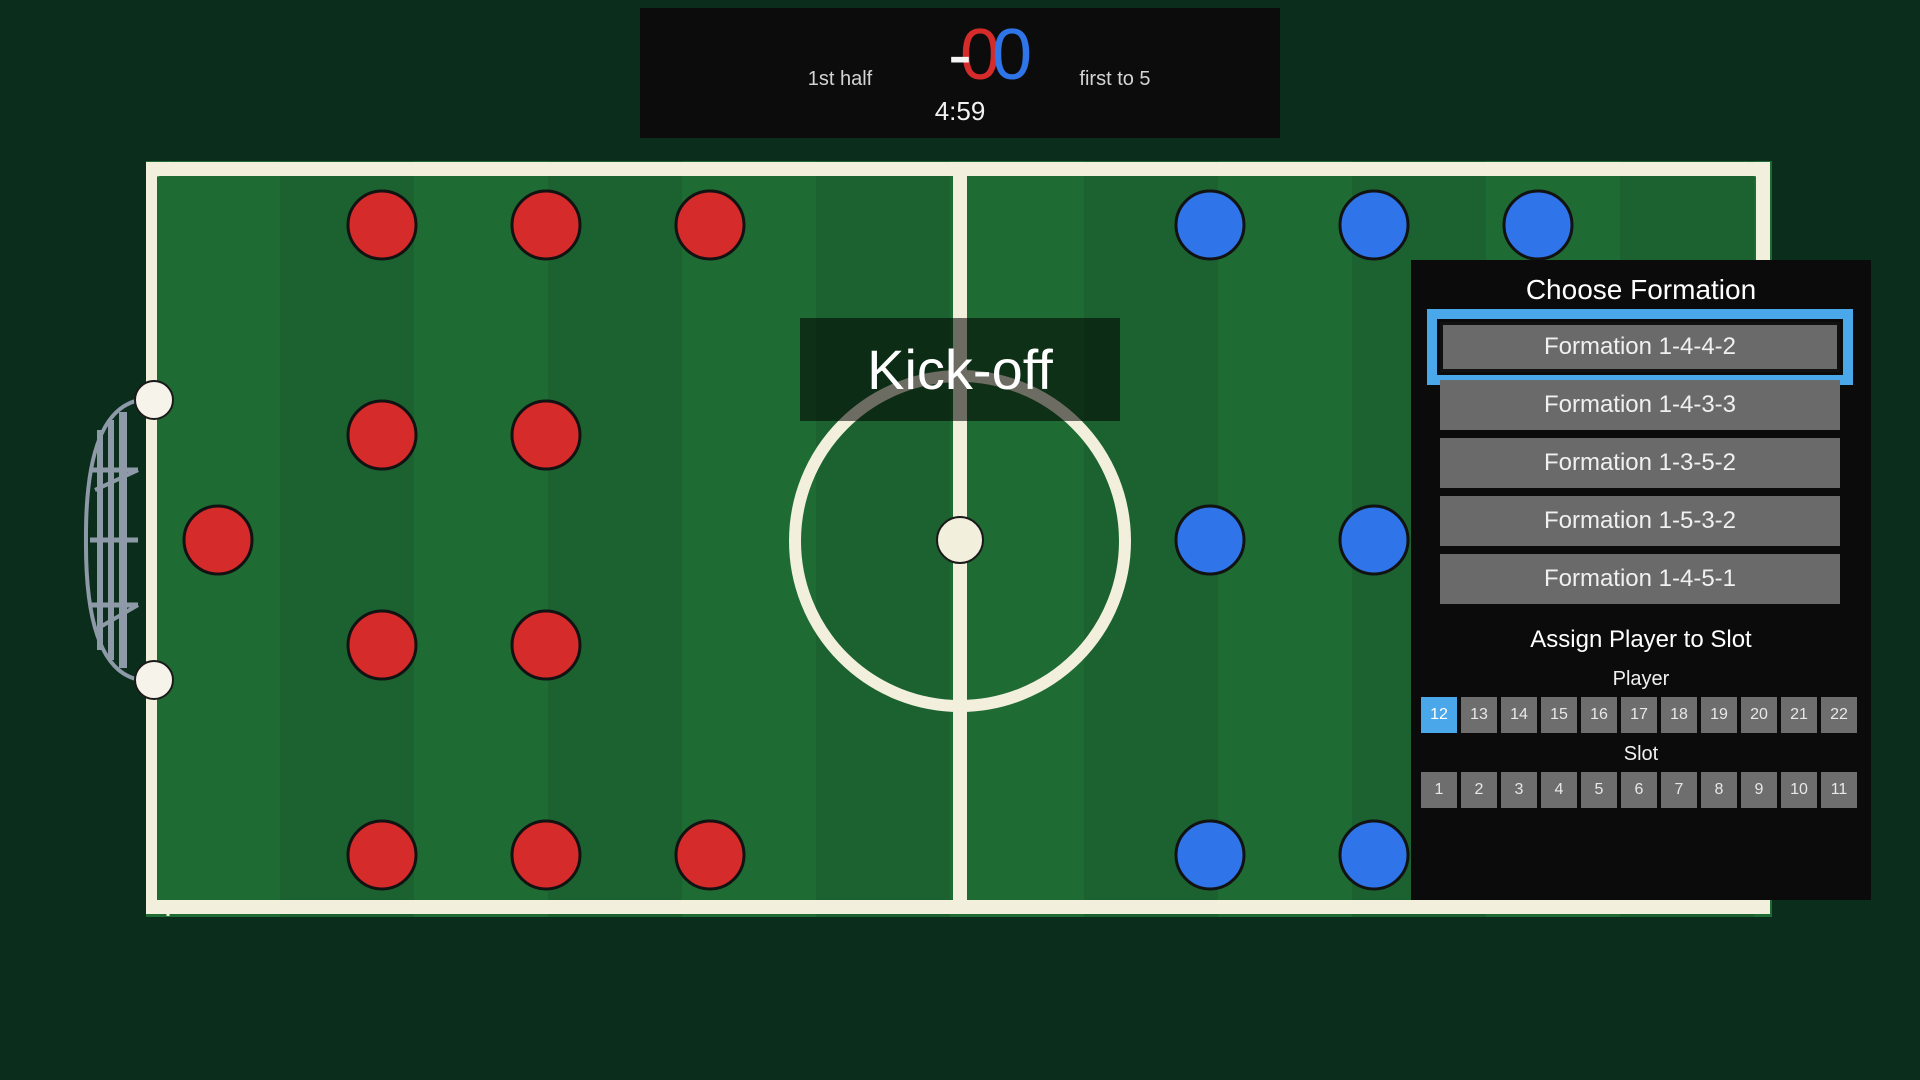  I want to click on slot-chip: 7, so click(1679, 790).